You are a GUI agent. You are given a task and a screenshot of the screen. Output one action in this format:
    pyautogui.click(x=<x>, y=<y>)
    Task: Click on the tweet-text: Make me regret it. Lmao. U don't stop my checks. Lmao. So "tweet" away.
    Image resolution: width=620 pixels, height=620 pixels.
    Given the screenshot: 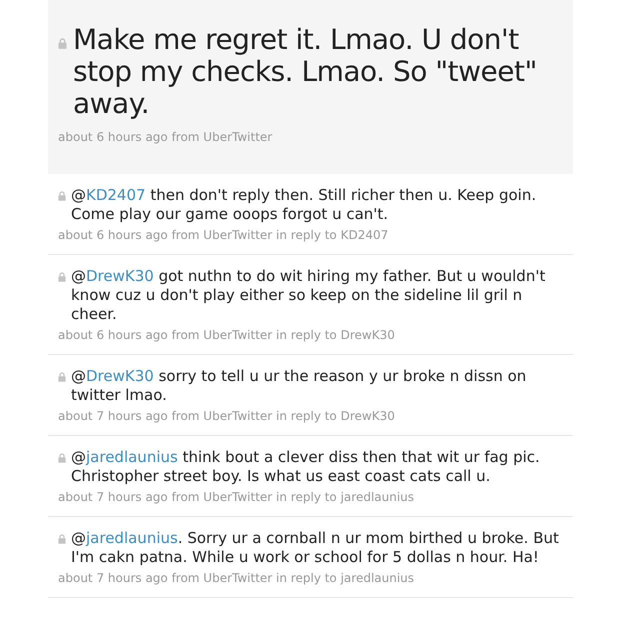 What is the action you would take?
    pyautogui.click(x=305, y=72)
    